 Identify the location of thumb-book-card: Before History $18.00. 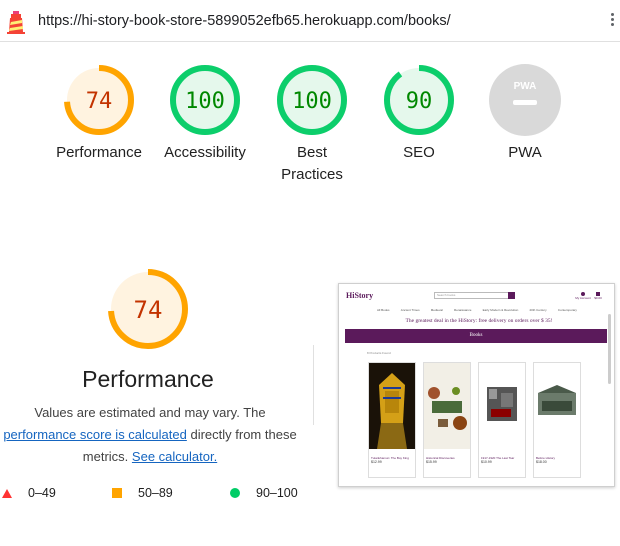
(557, 420).